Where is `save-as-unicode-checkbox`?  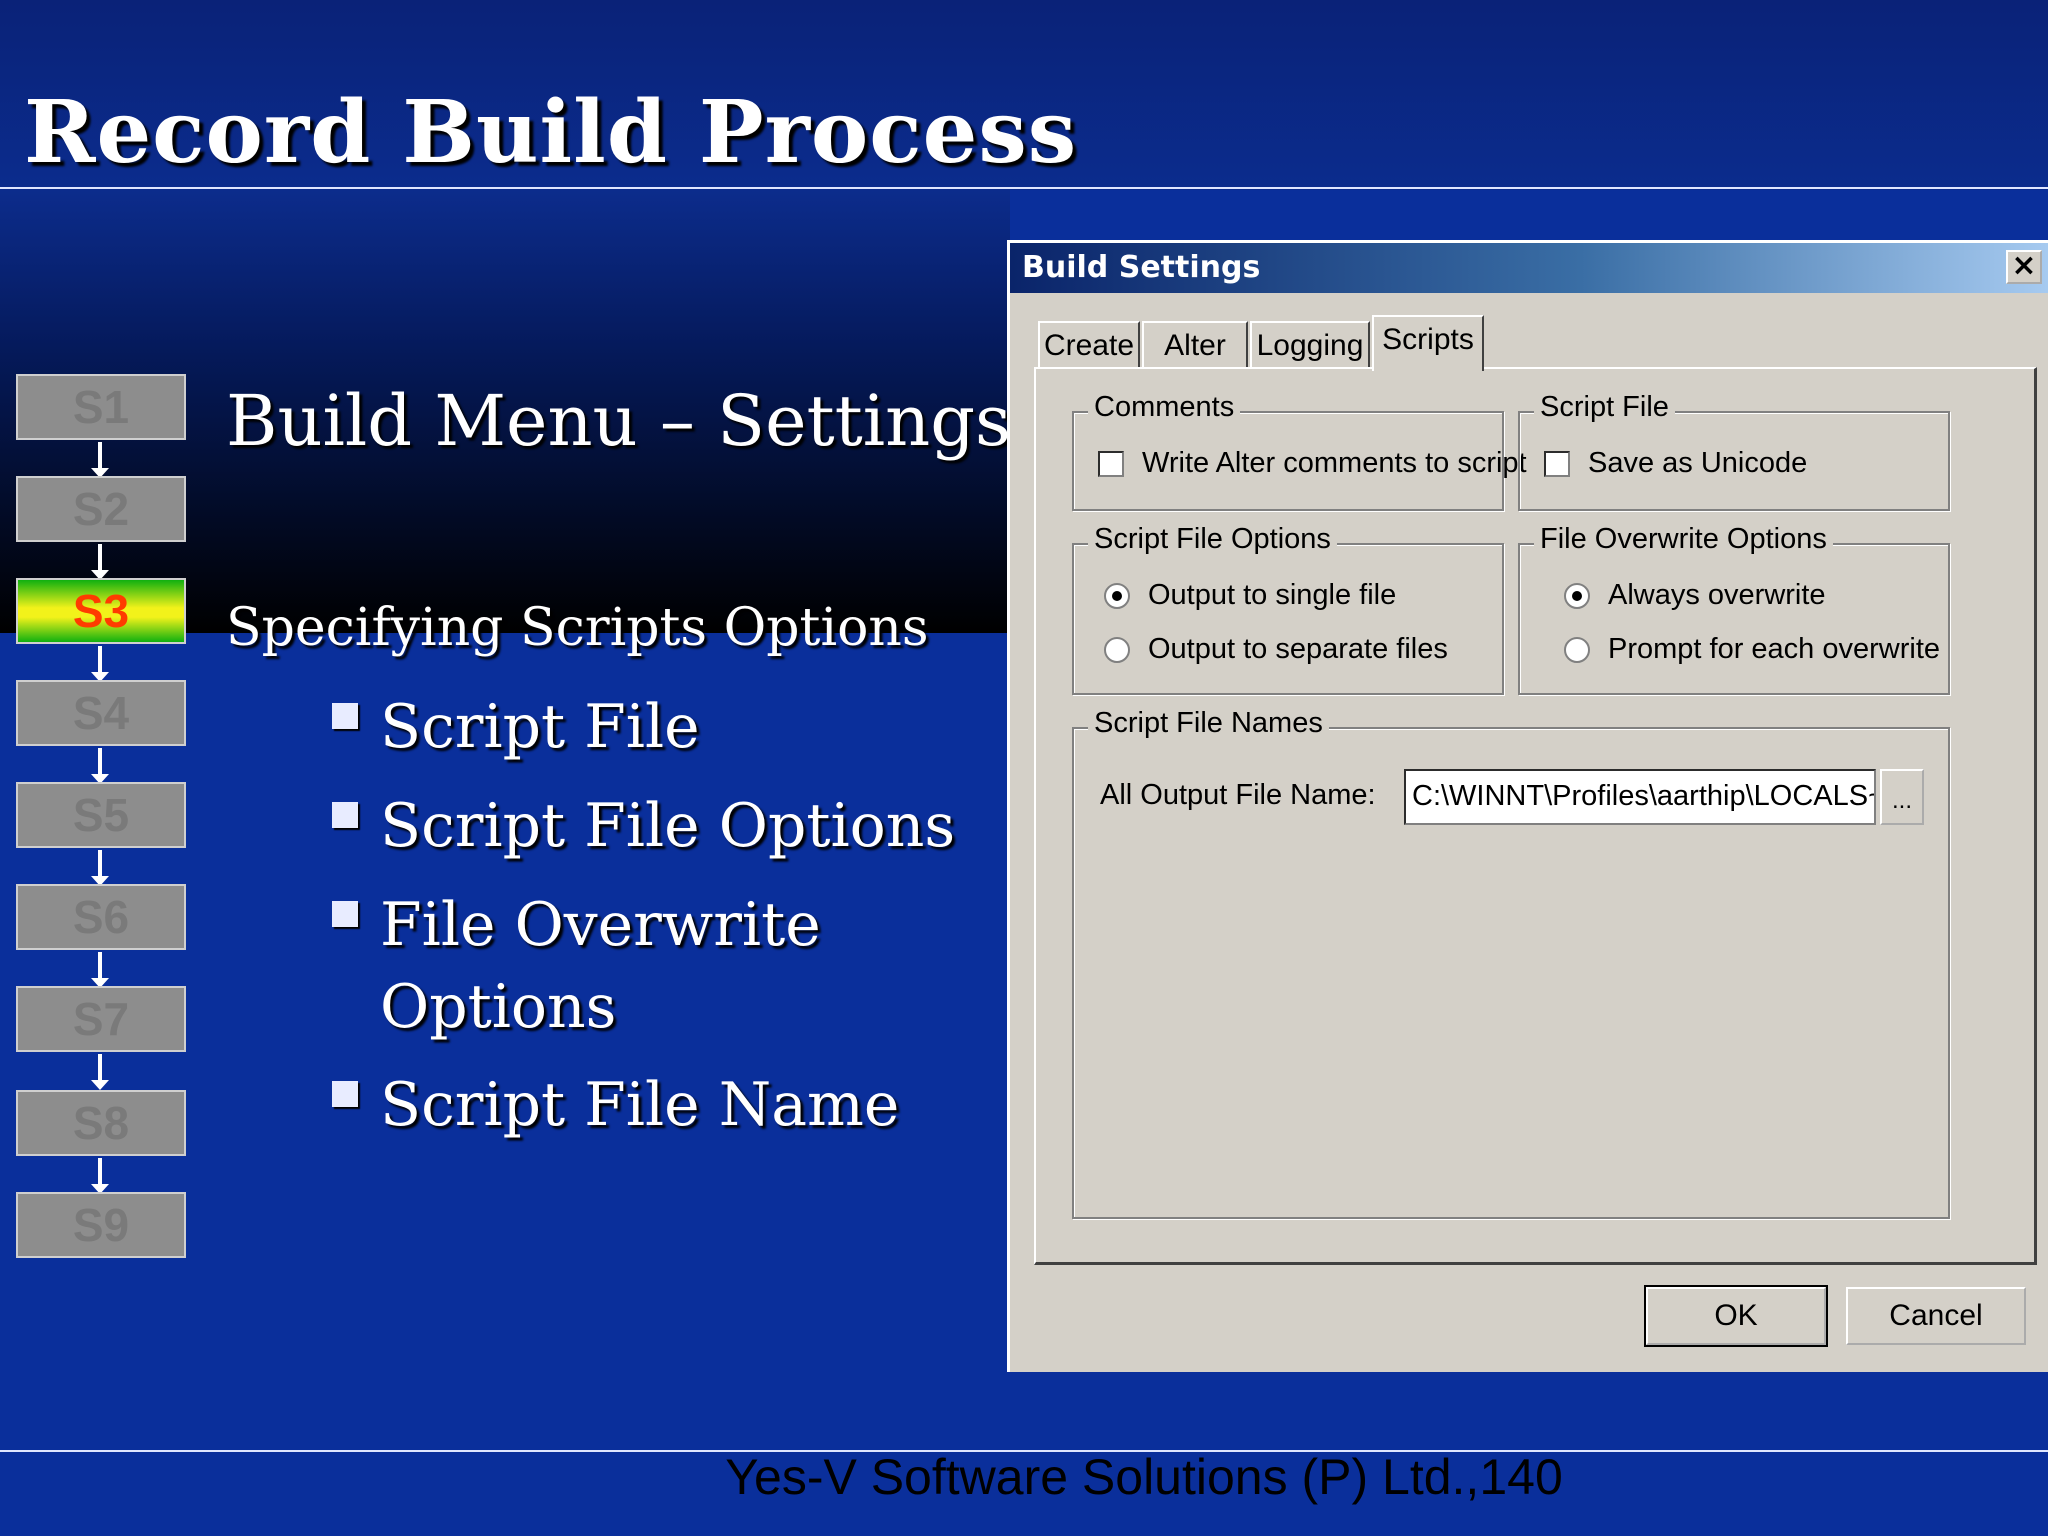
save-as-unicode-checkbox is located at coordinates (1557, 463).